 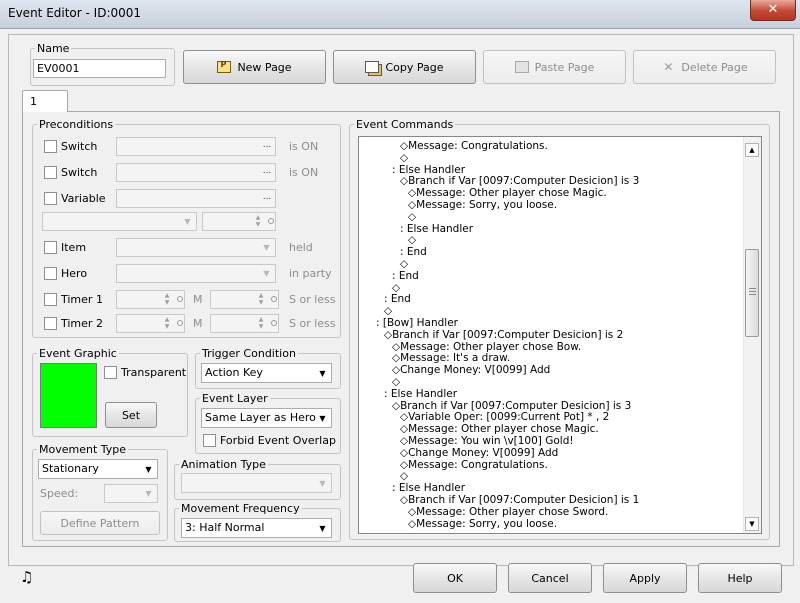 I want to click on event-layer-select: Same Layer as Hero ▼, so click(x=266, y=418).